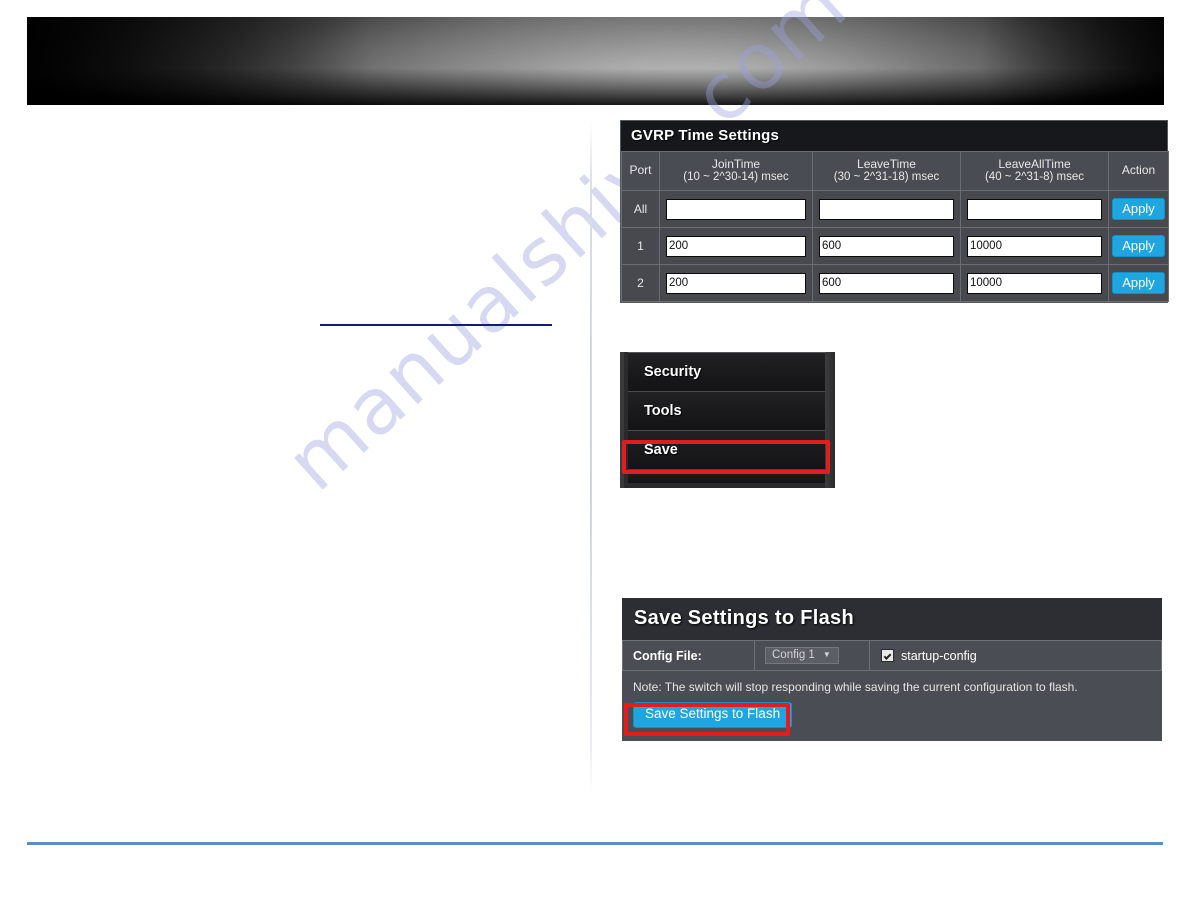 Image resolution: width=1188 pixels, height=918 pixels. I want to click on startup-config-label: startup-config, so click(939, 655).